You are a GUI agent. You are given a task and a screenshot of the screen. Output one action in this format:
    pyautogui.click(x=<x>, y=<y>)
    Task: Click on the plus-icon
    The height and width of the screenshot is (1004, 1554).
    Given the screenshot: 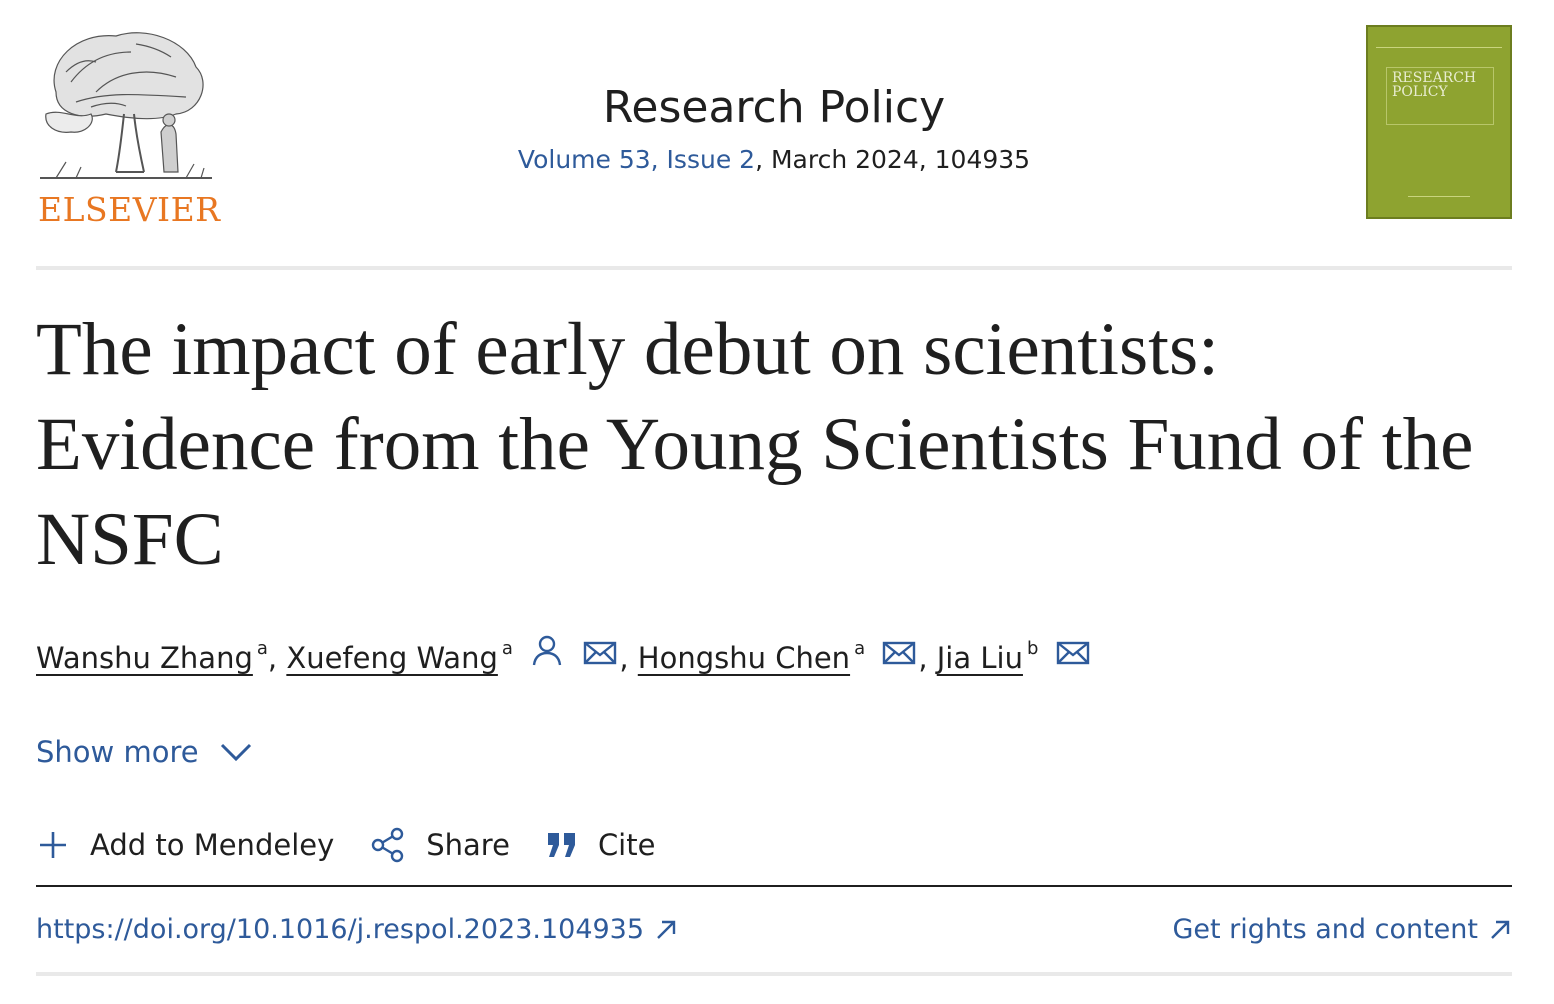 What is the action you would take?
    pyautogui.click(x=53, y=845)
    